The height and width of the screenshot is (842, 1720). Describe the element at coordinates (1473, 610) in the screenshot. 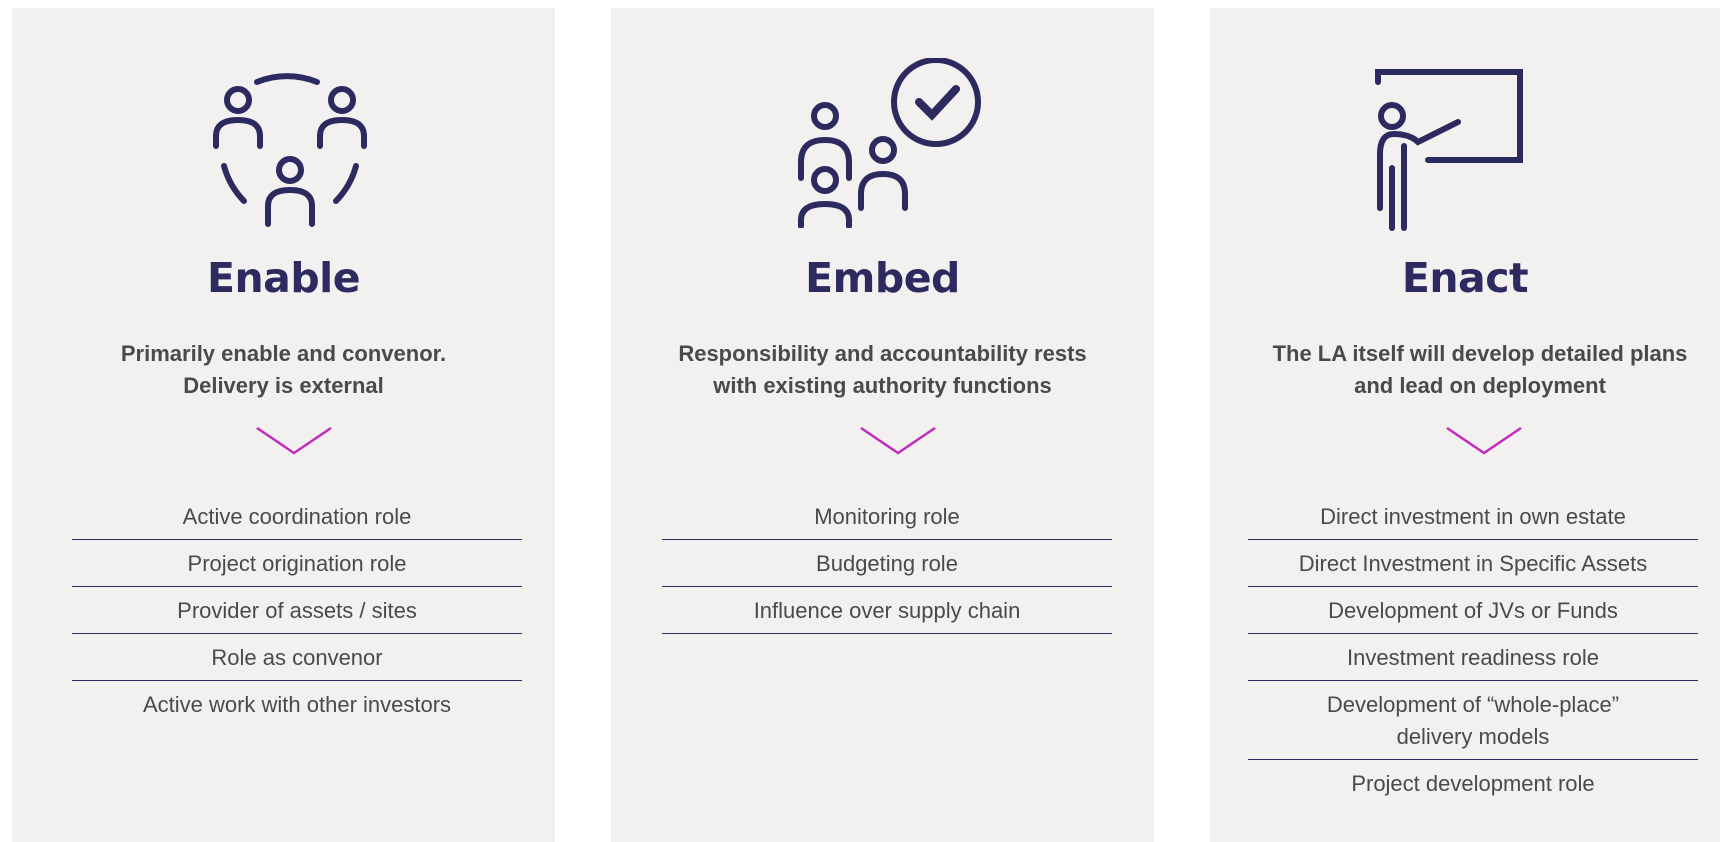

I see `role-item: Development of JVs or Funds` at that location.